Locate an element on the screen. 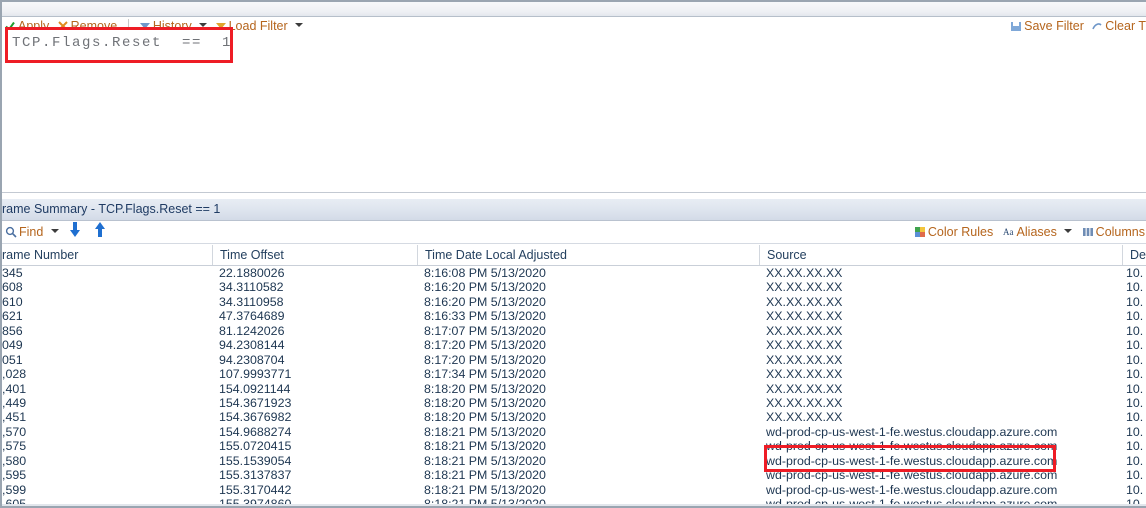 The width and height of the screenshot is (1146, 508). color-rules-button: Color Rules is located at coordinates (953, 232).